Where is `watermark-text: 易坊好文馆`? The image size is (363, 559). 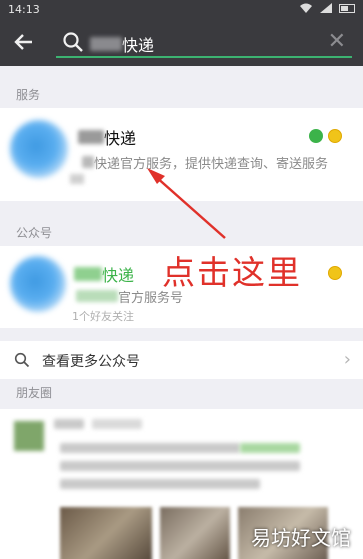
watermark-text: 易坊好文馆 is located at coordinates (301, 538).